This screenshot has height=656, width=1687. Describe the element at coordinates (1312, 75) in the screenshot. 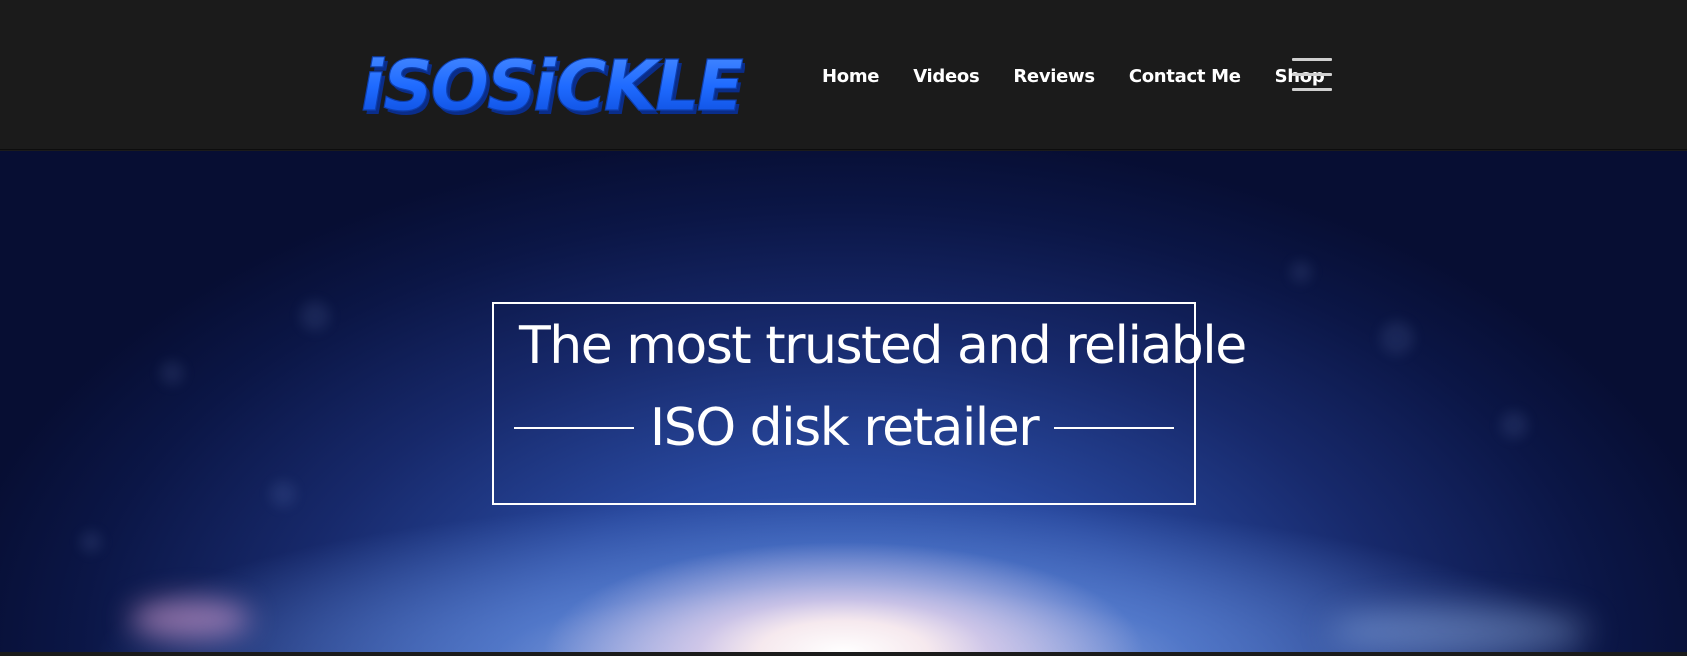

I see `hamburger-menu-icon` at that location.